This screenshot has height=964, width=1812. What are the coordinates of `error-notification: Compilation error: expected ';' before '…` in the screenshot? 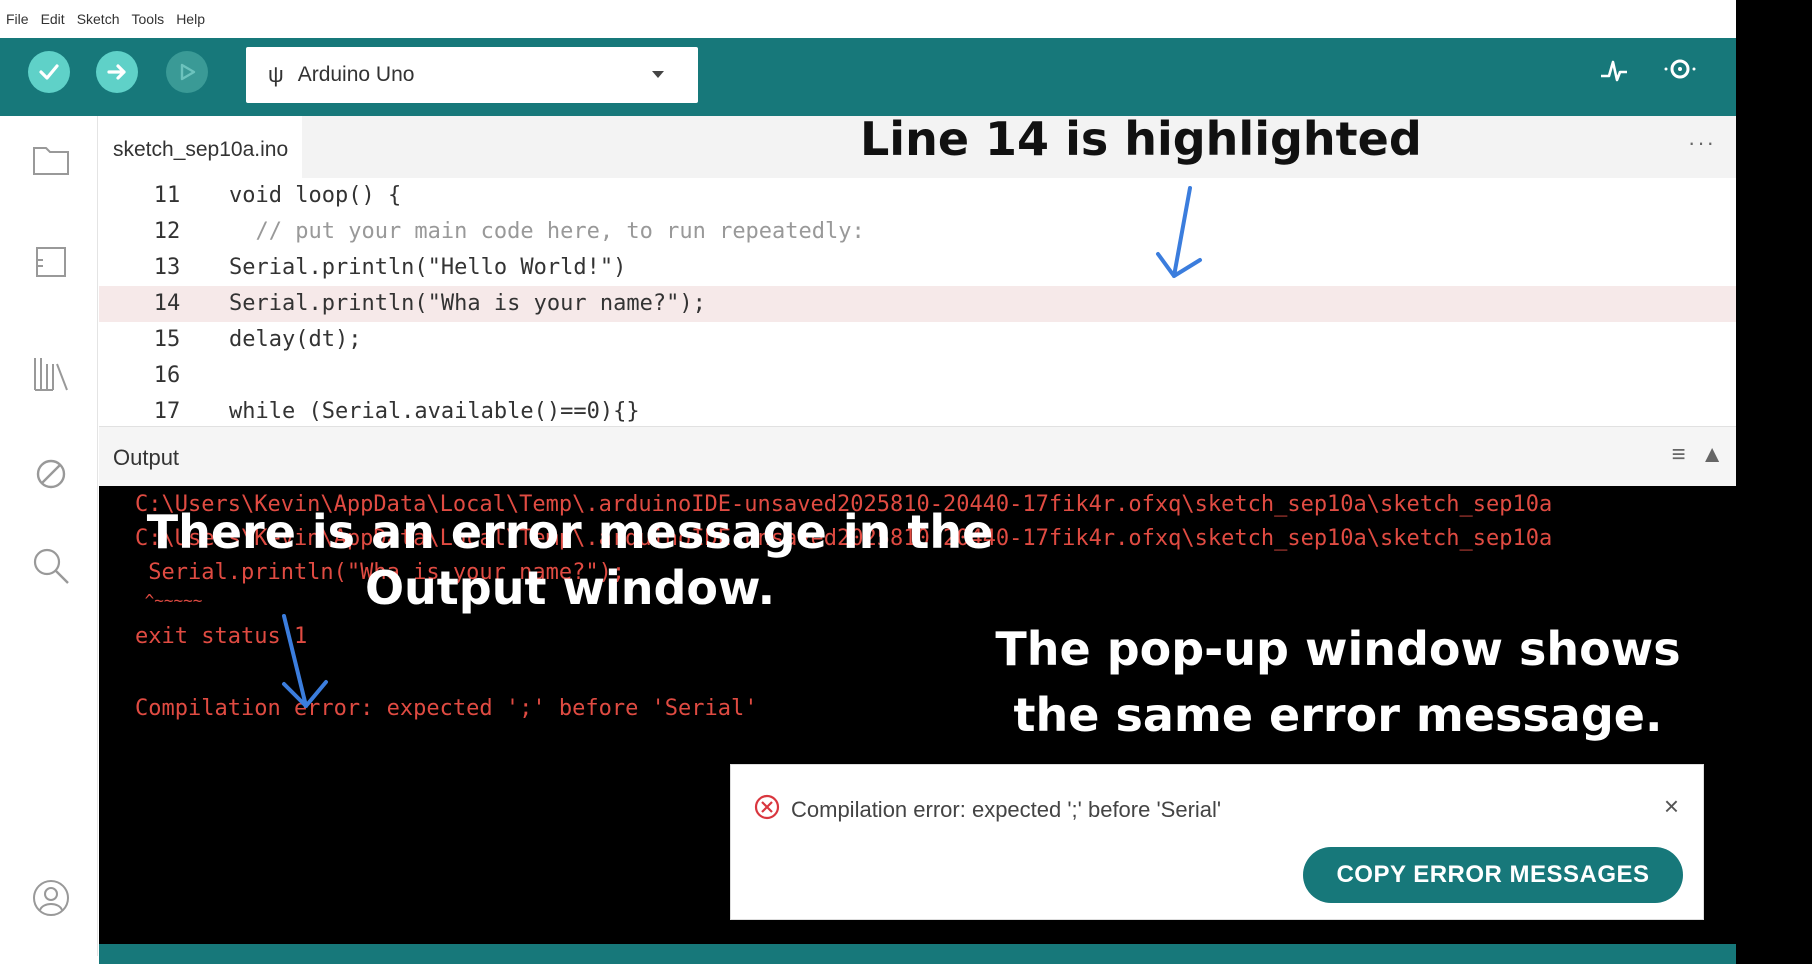 It's located at (1217, 842).